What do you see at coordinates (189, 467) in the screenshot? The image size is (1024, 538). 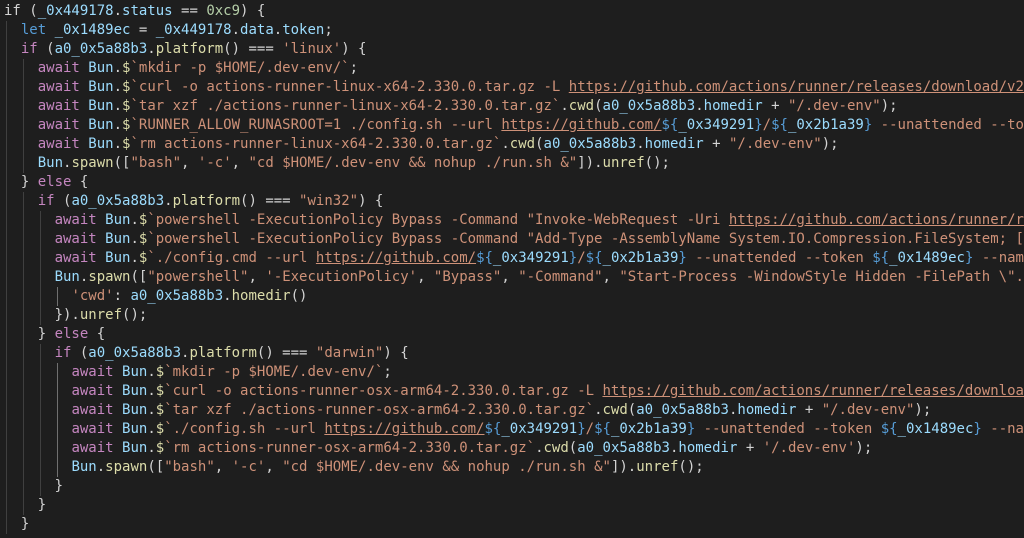 I see `code-token: "bash"` at bounding box center [189, 467].